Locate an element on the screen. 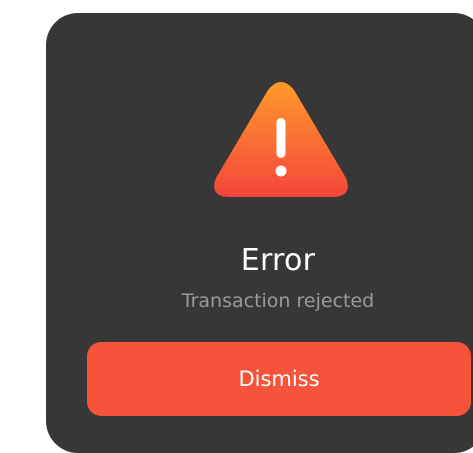 This screenshot has width=473, height=453. dialog-title: Error is located at coordinates (278, 260).